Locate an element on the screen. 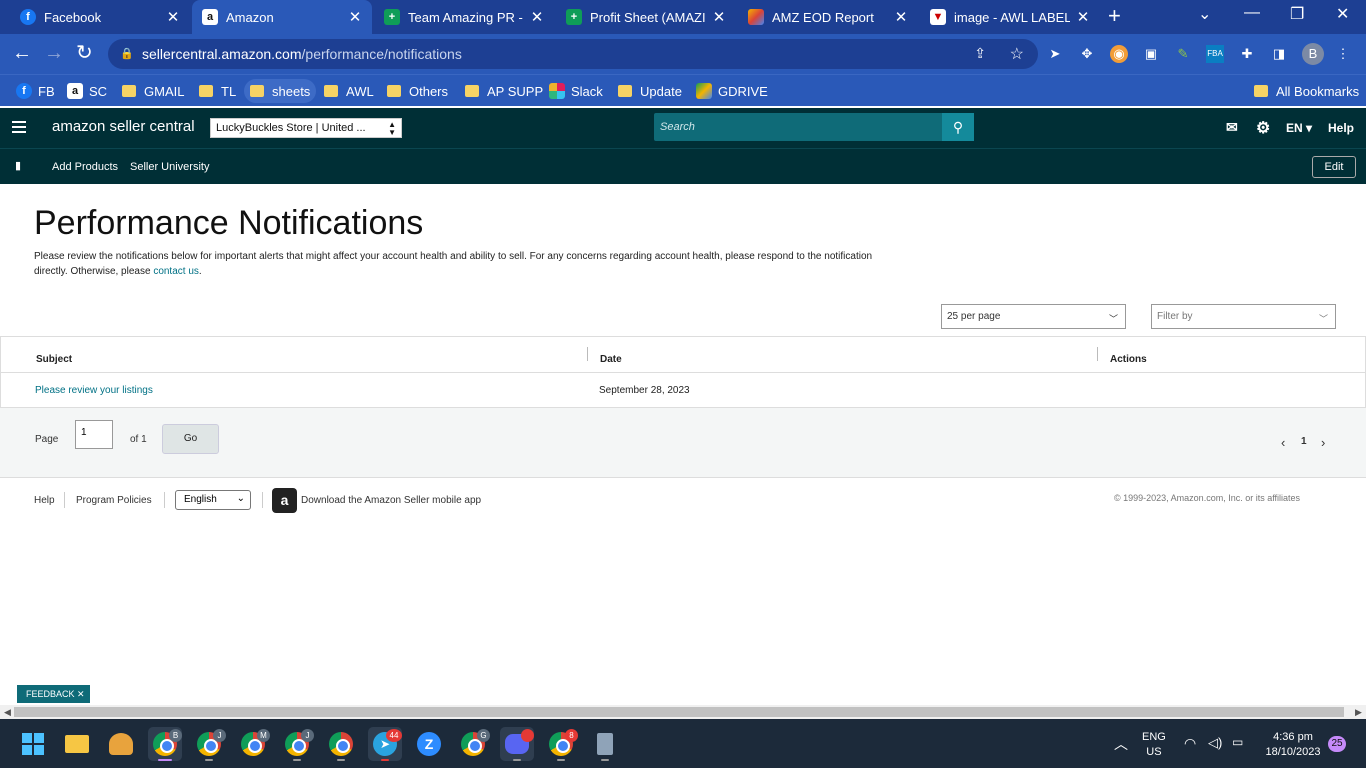 Image resolution: width=1366 pixels, height=768 pixels. tab-facebook: f Facebook ✕ is located at coordinates (100, 17).